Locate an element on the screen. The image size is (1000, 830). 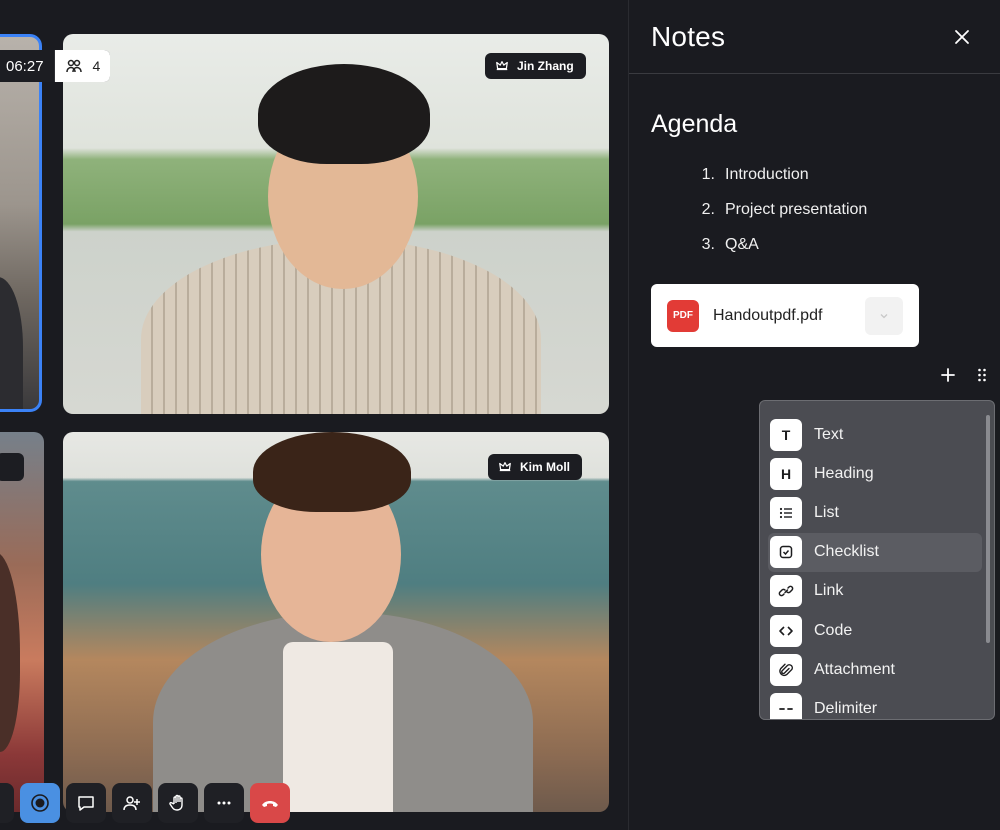
agenda-item: 2. Project presentation is located at coordinates (784, 218).